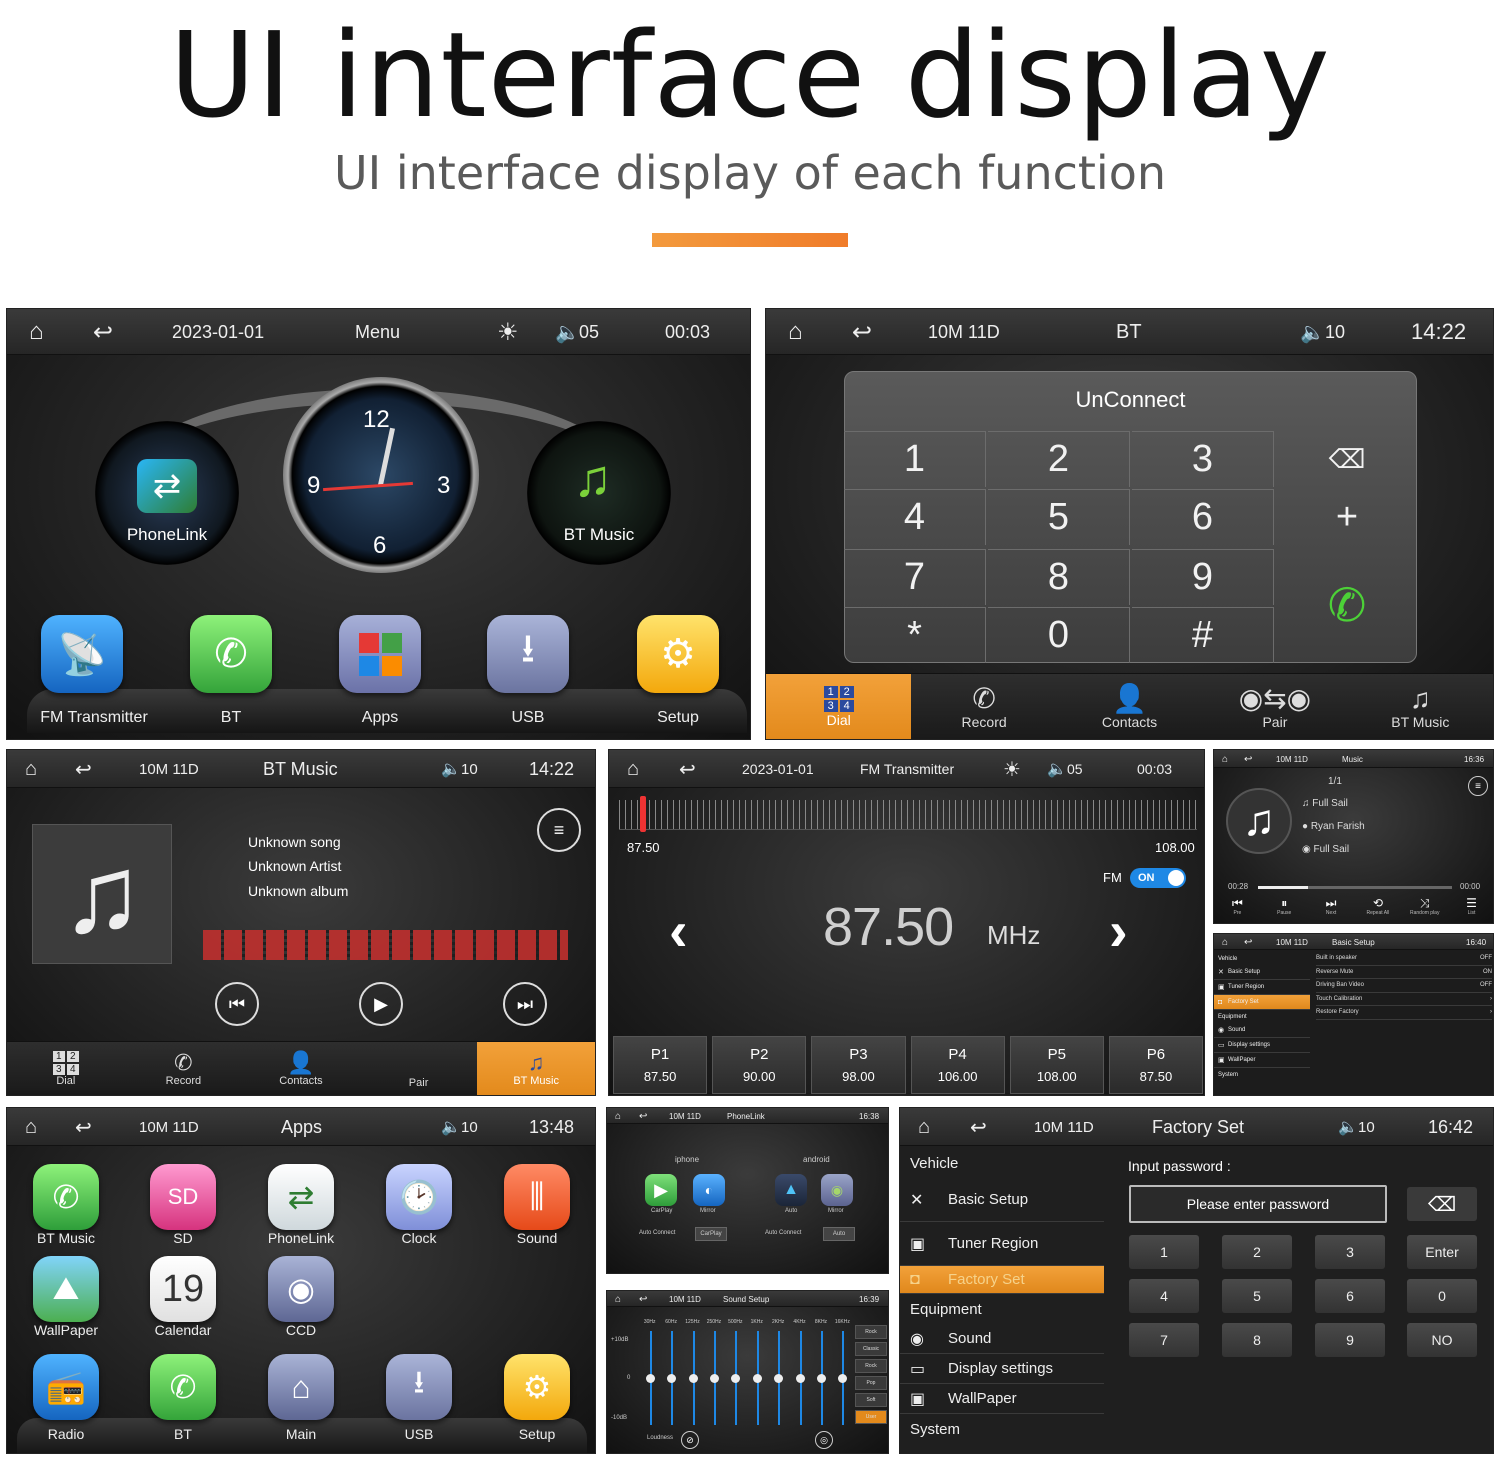  I want to click on eq-band: 30Hz, so click(649, 1375).